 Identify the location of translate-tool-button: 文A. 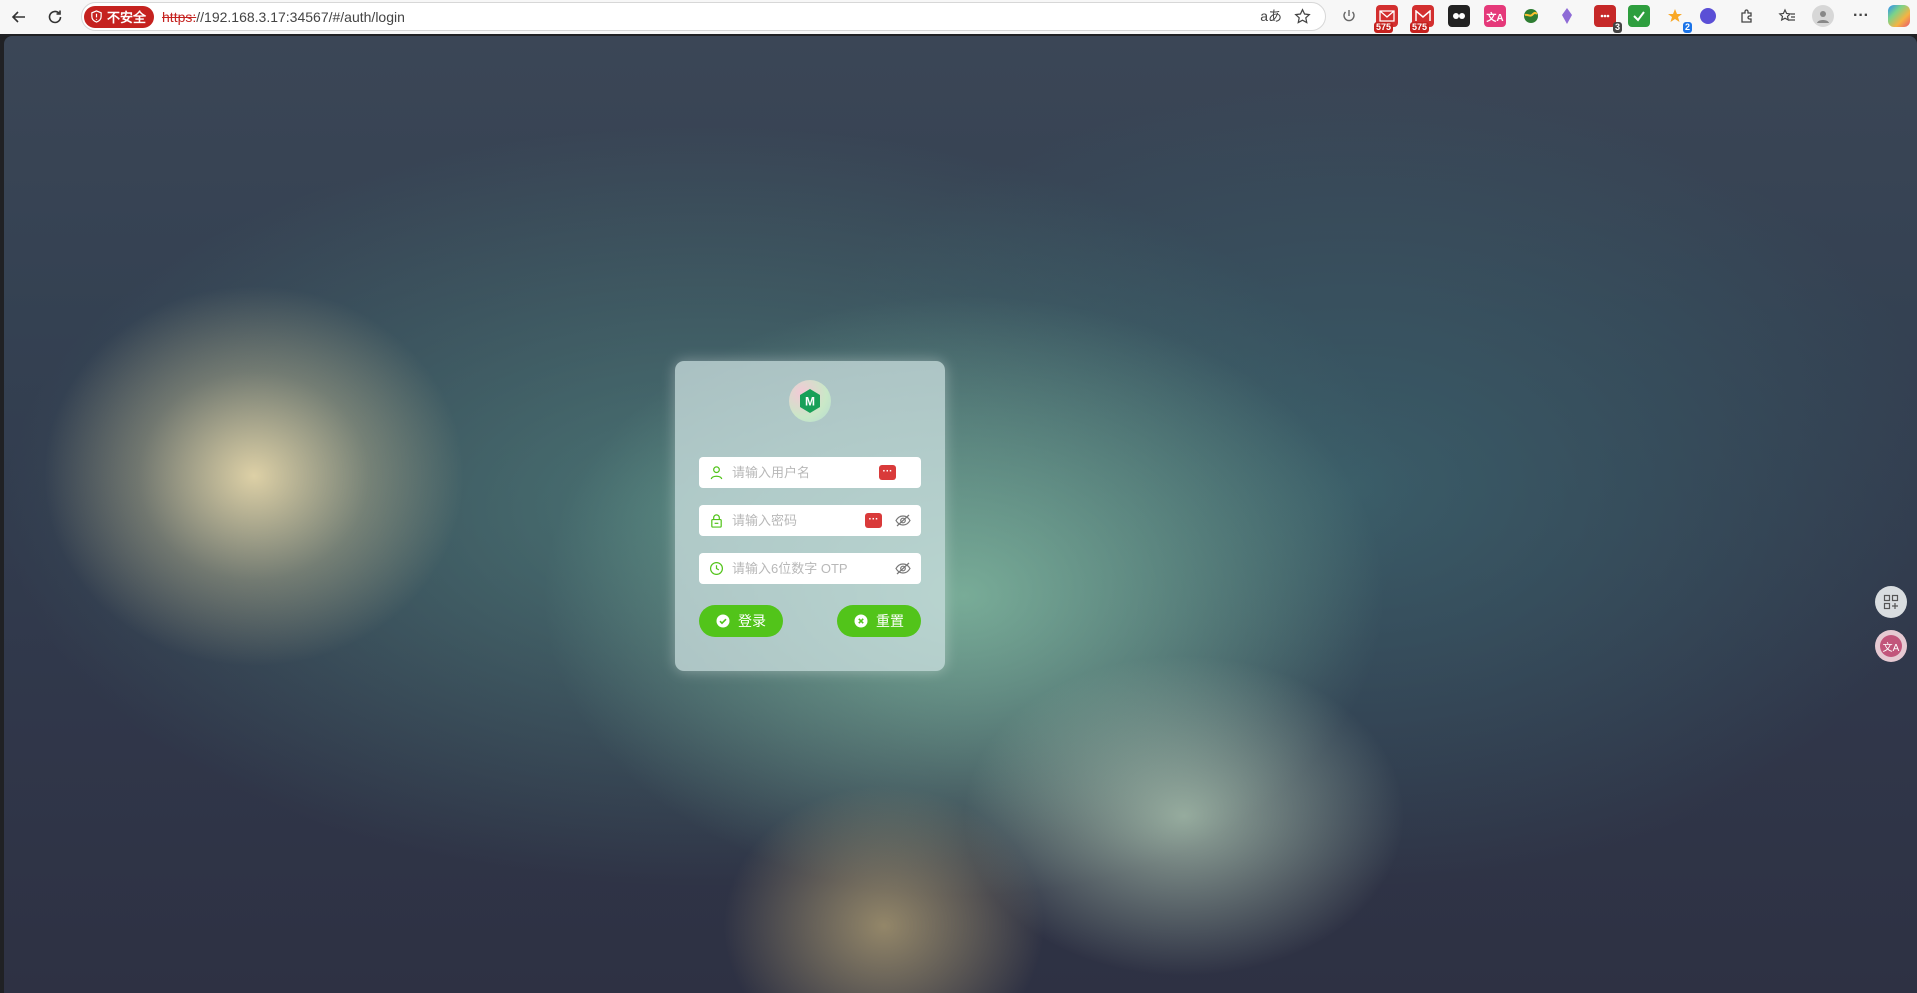
(1891, 646).